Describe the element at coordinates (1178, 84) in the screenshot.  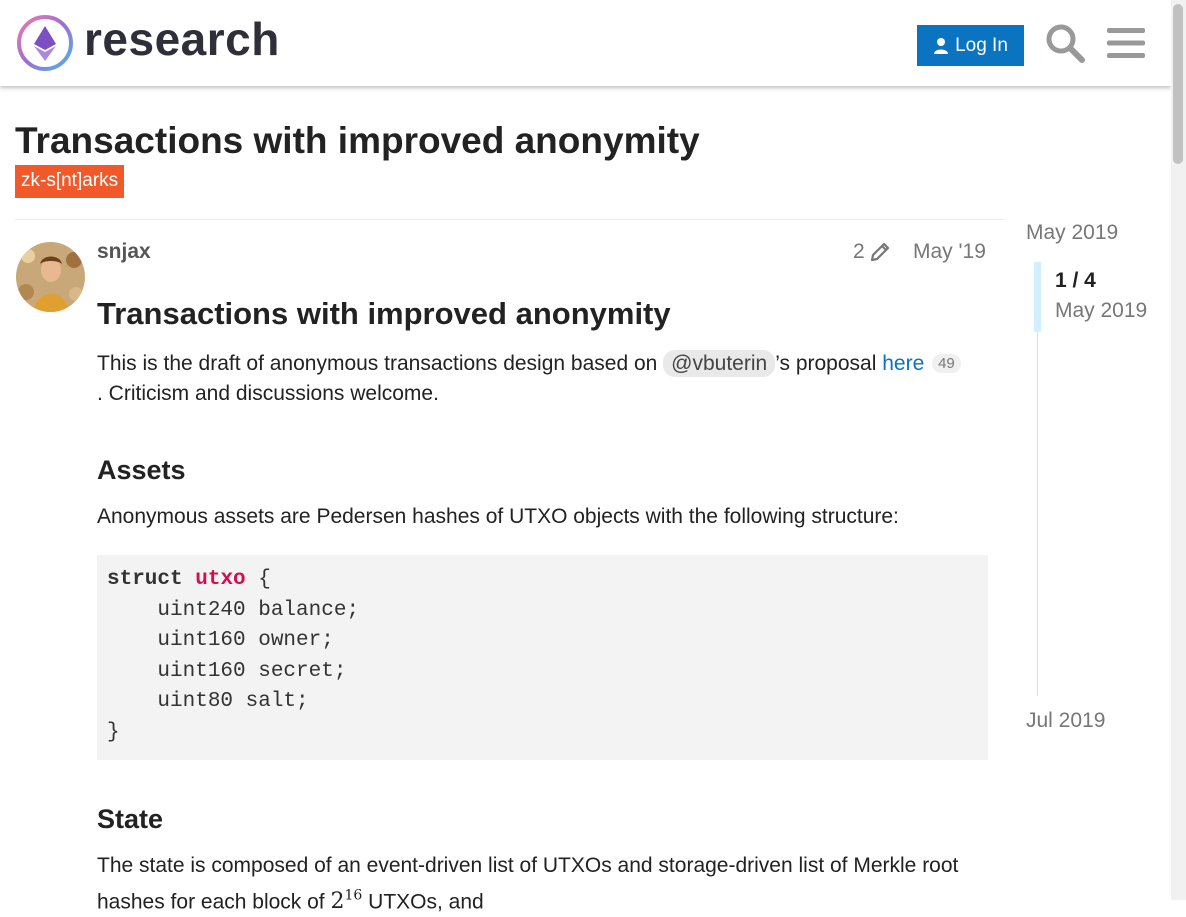
I see `scrollbar-thumb` at that location.